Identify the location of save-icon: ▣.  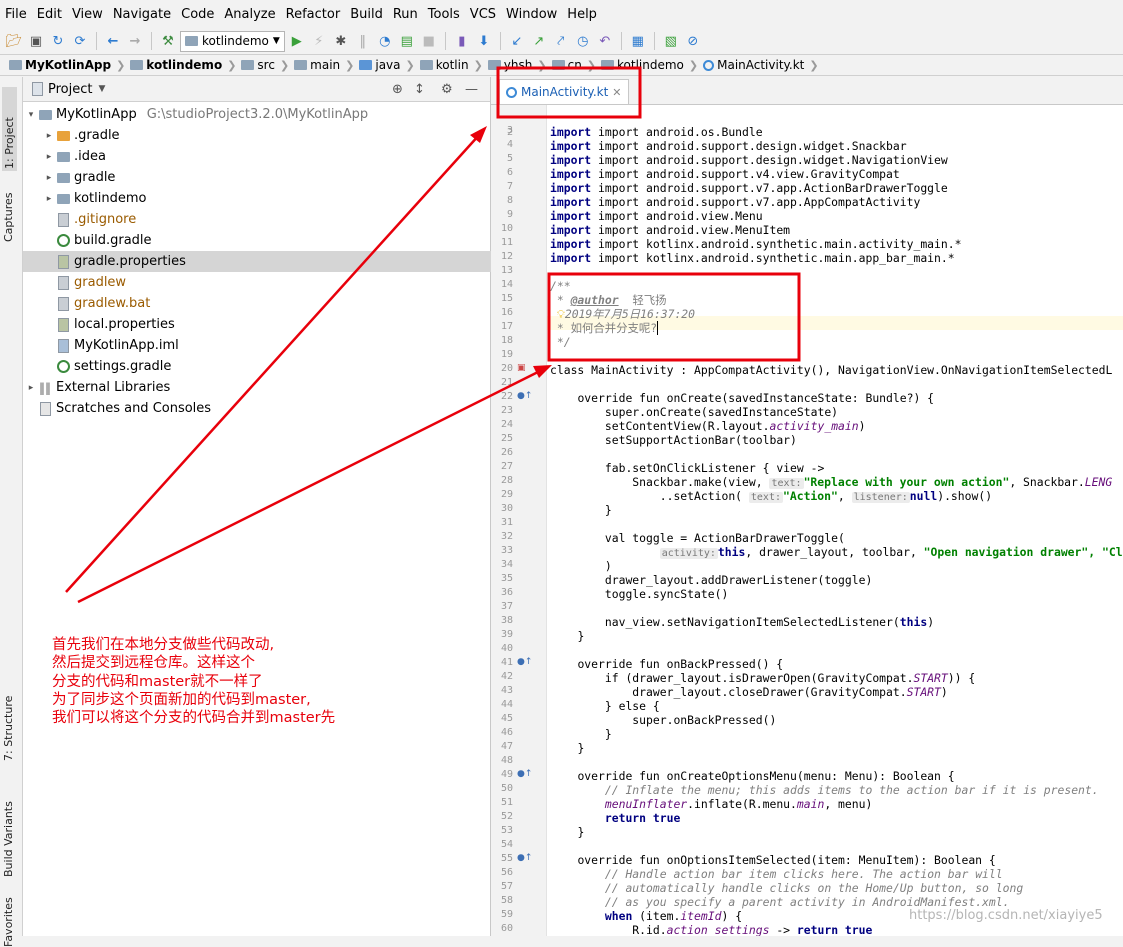
(36, 41).